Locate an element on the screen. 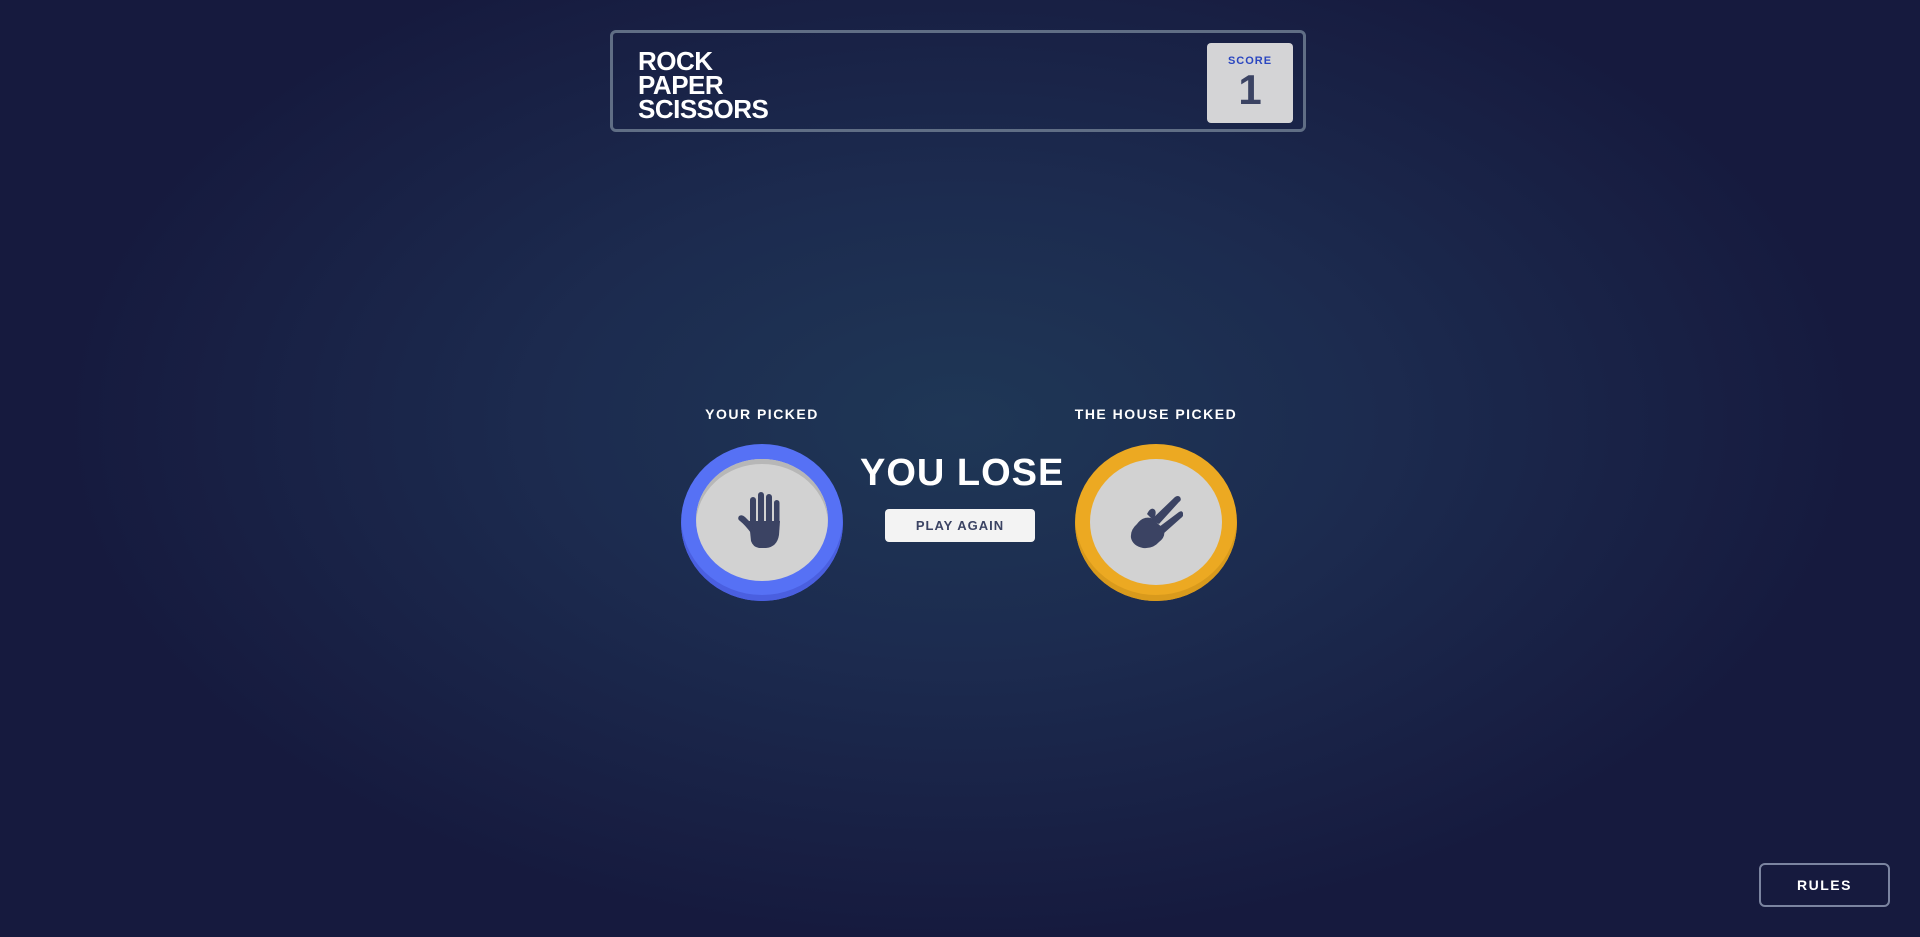  player-choice-paper is located at coordinates (762, 522).